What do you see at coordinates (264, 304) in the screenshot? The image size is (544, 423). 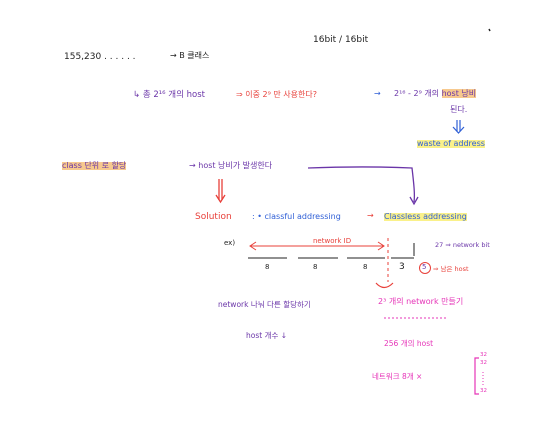 I see `network-split-note: network 나눠 다른 할당하기` at bounding box center [264, 304].